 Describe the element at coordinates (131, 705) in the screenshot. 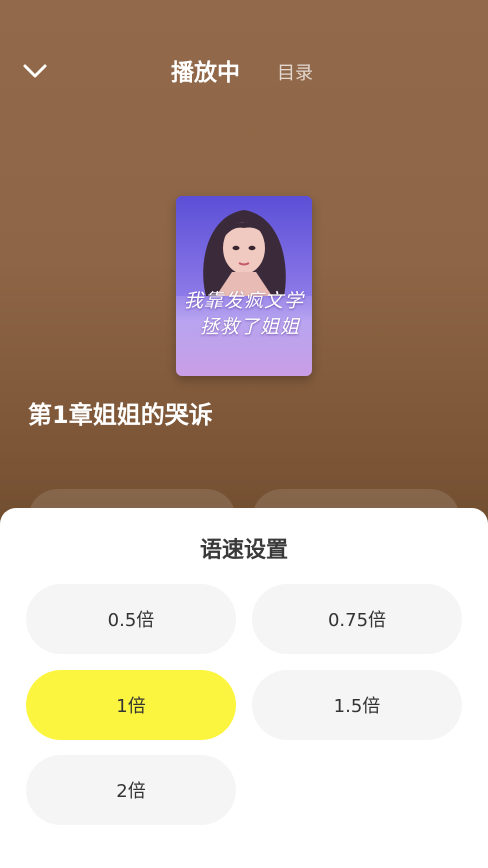

I see `speed-option-1x: 1倍` at that location.